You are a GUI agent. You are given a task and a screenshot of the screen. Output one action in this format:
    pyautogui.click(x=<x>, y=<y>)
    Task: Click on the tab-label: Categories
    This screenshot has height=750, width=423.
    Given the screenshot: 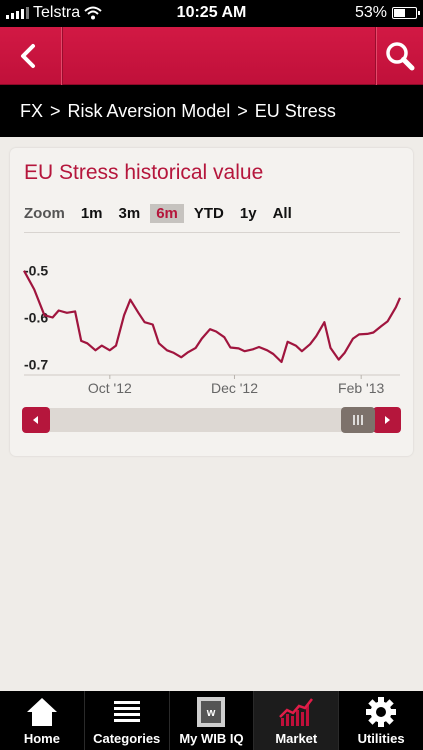 What is the action you would take?
    pyautogui.click(x=127, y=738)
    